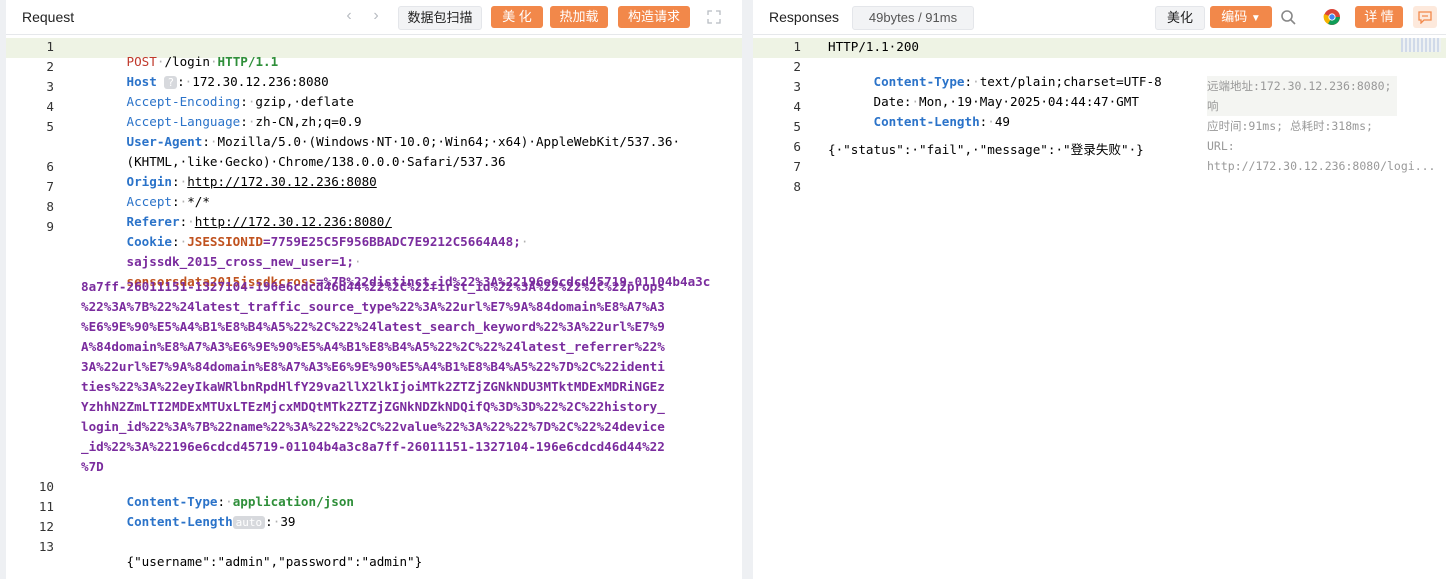 This screenshot has height=579, width=1446. Describe the element at coordinates (1379, 17) in the screenshot. I see `details-button: 详 情` at that location.